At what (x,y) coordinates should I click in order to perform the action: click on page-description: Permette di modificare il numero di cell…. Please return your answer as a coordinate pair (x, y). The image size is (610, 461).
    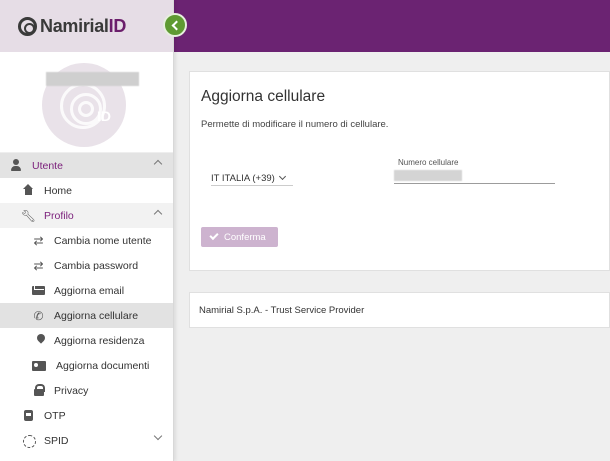
    Looking at the image, I should click on (295, 124).